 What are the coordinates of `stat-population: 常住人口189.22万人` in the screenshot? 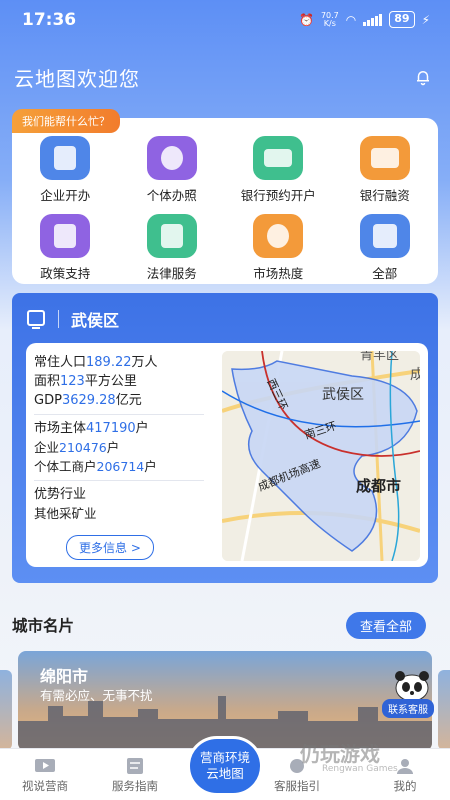 It's located at (96, 362).